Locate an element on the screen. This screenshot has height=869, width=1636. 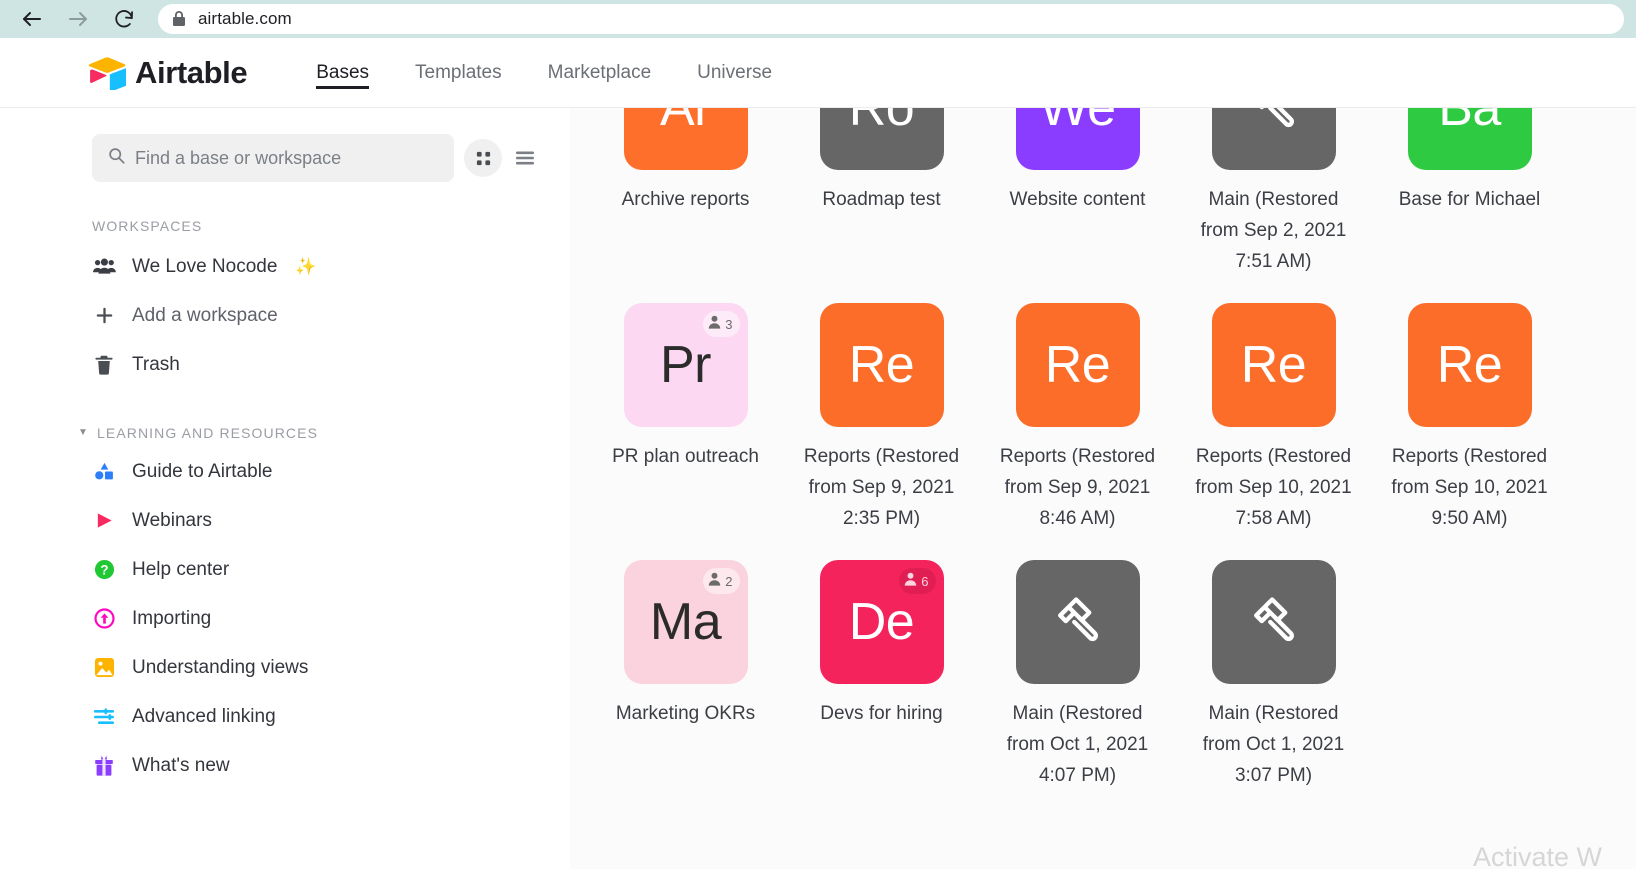
top-navigation: Bases Templates Marketplace Universe is located at coordinates (544, 73).